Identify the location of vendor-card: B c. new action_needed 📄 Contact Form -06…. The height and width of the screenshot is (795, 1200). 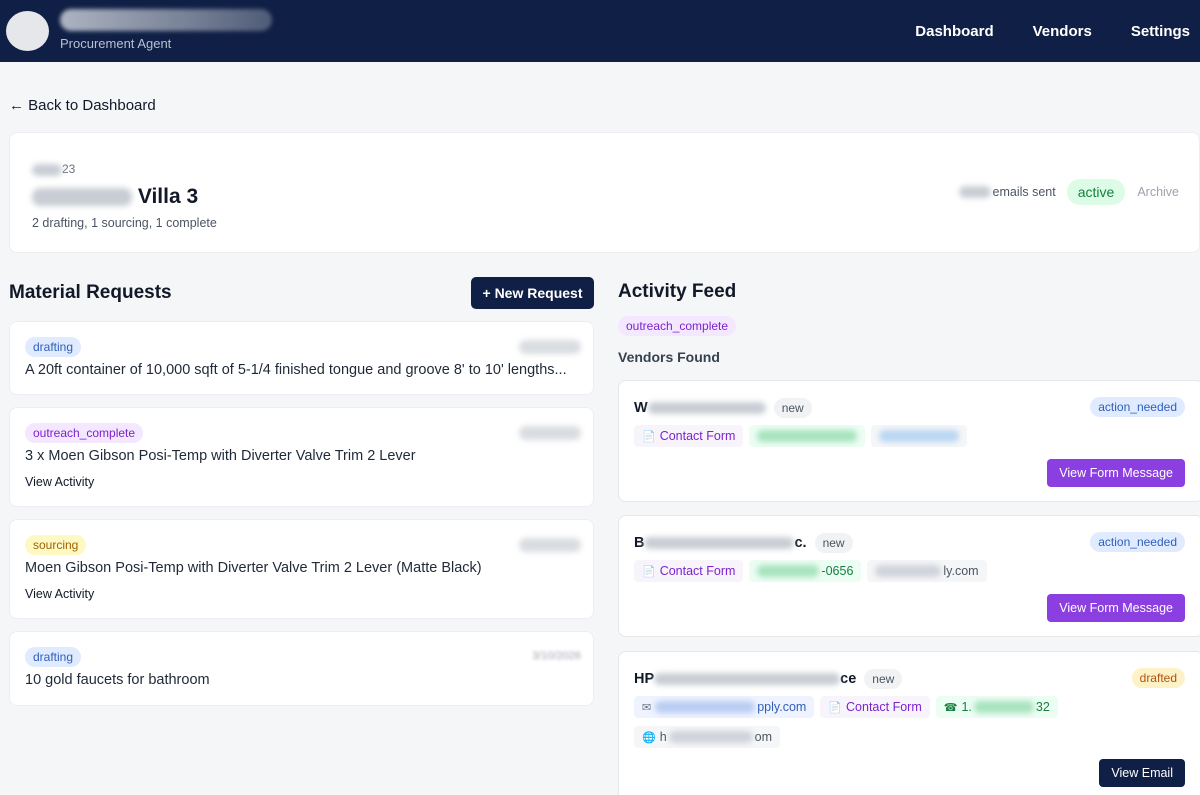
(909, 576).